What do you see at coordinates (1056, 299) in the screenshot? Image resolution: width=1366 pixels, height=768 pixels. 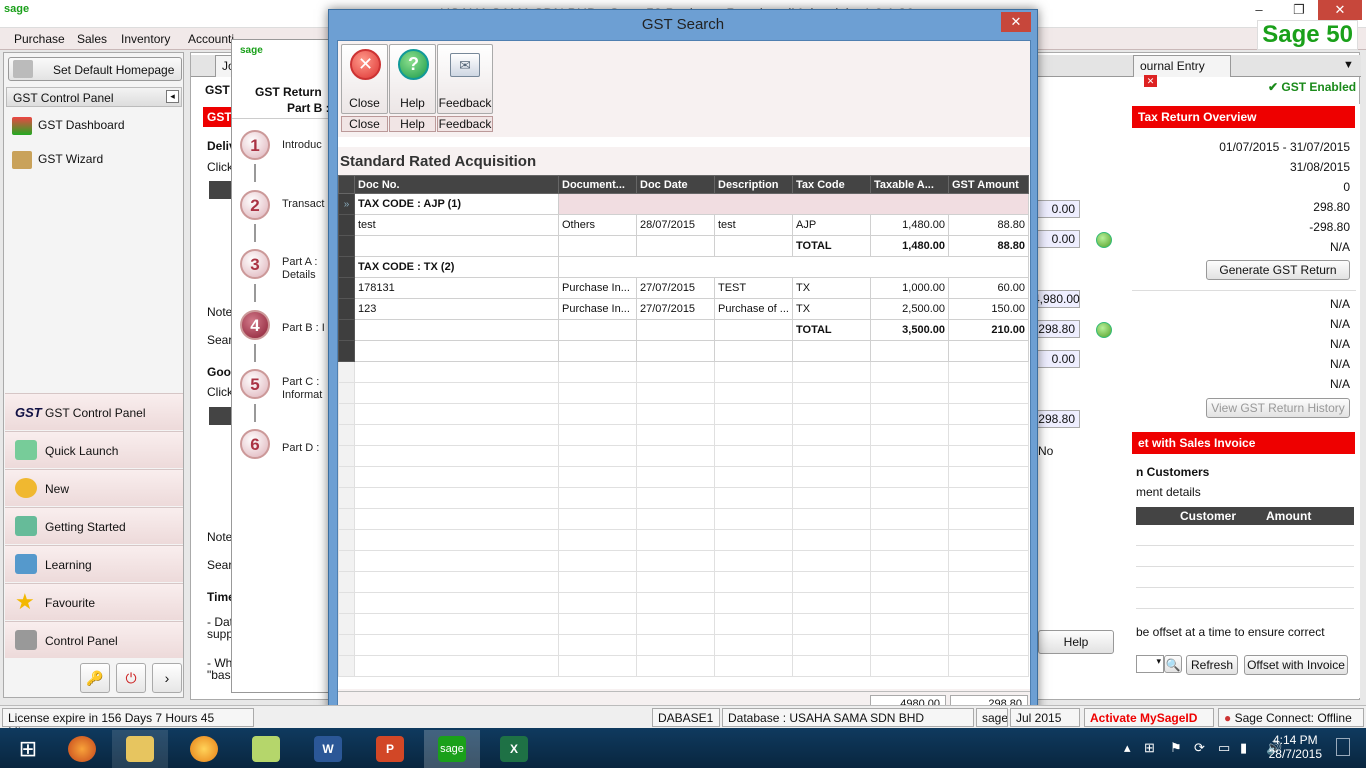 I see `field-value-3: 4,980.00` at bounding box center [1056, 299].